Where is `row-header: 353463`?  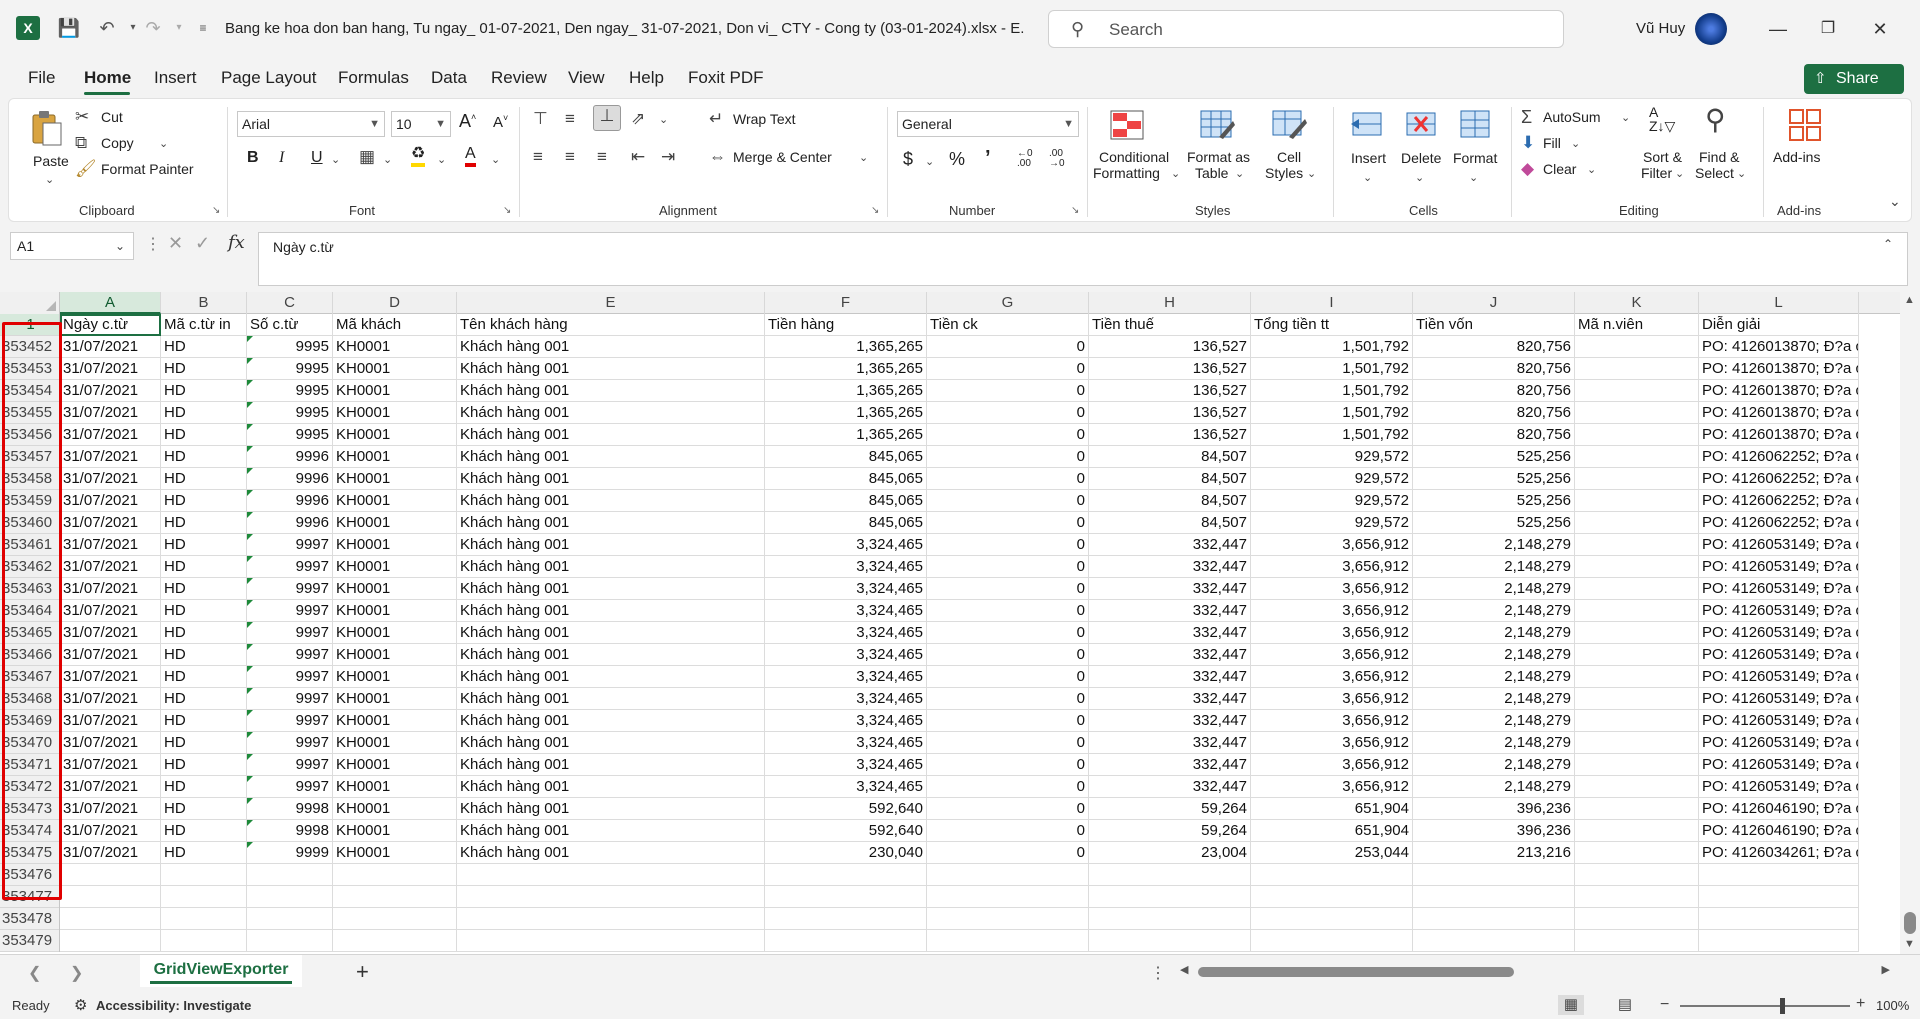
row-header: 353463 is located at coordinates (29, 589).